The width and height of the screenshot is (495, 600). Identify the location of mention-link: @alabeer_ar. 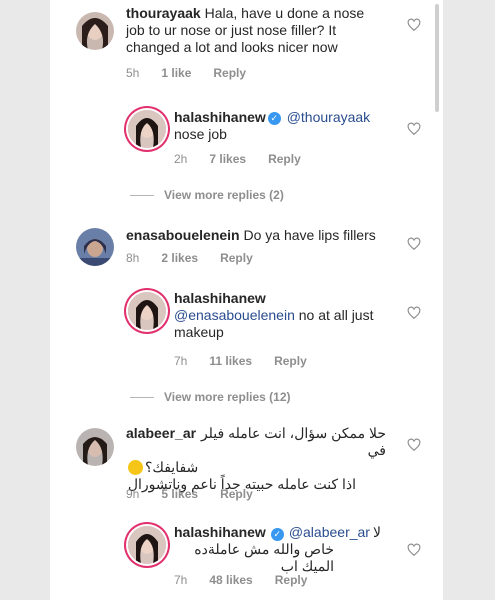
(329, 532).